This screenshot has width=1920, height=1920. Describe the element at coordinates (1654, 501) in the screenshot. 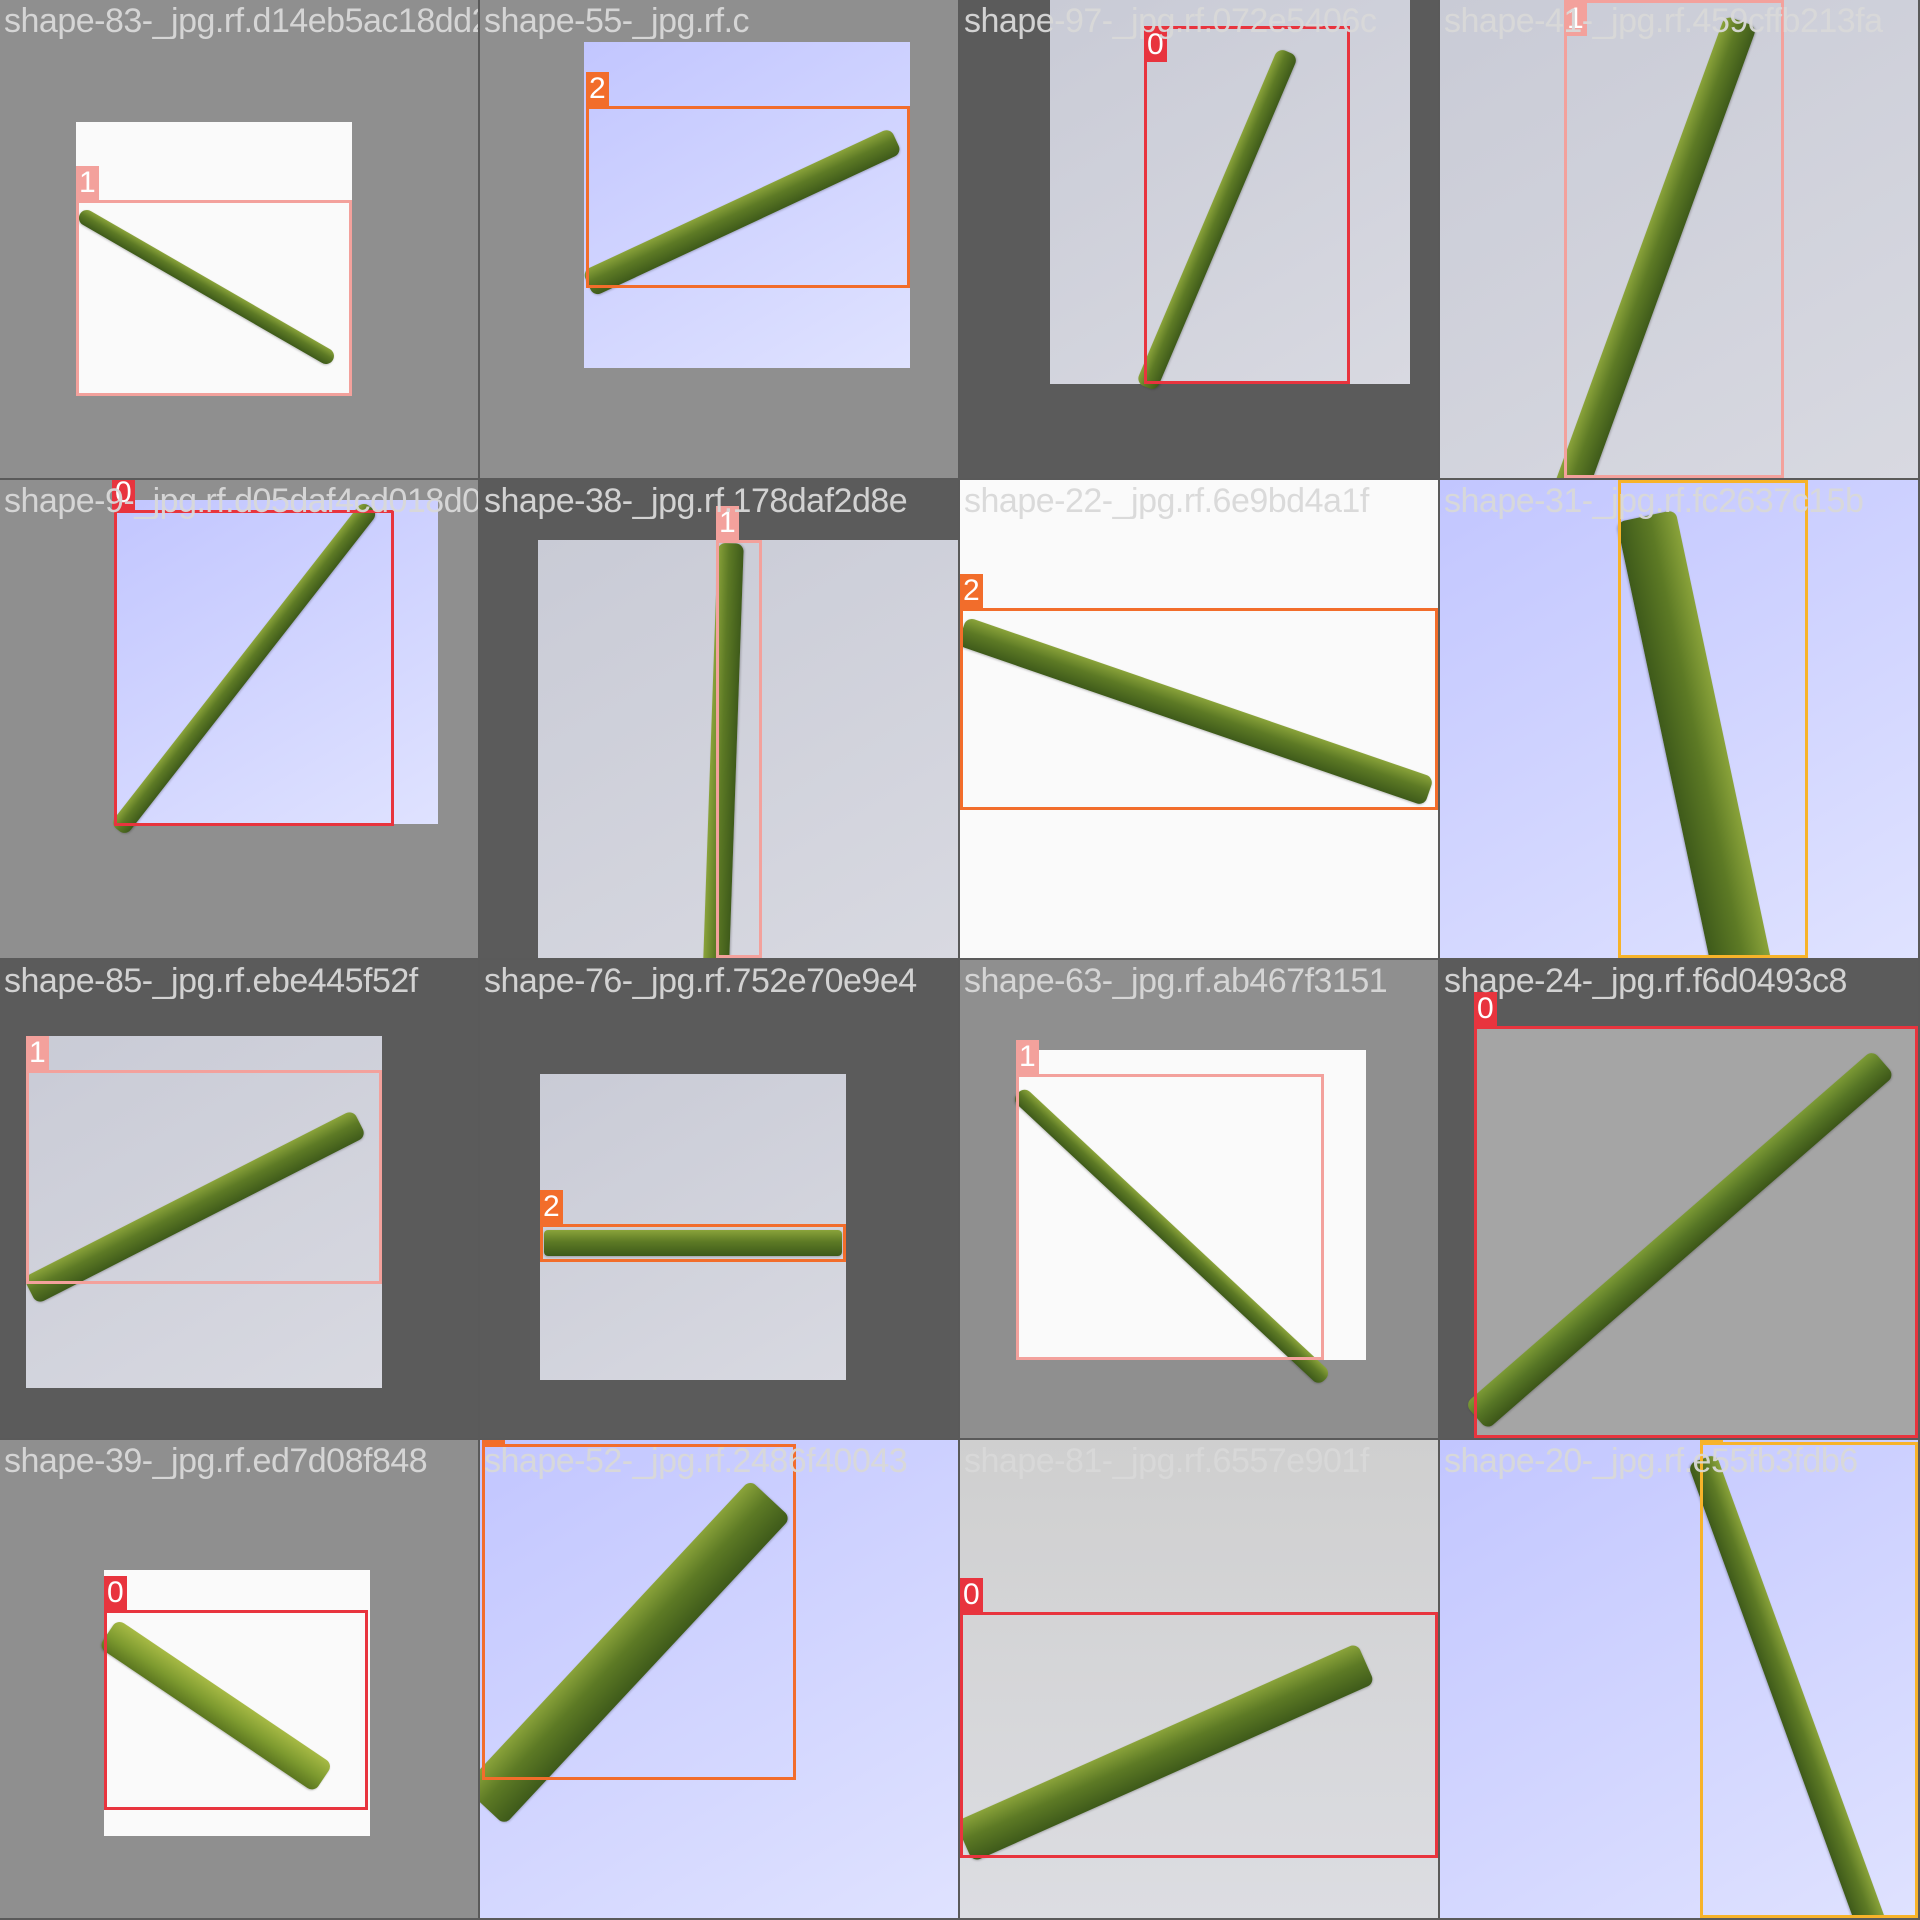

I see `tile-filename: shape-31-_jpg.rf.fc2637c15b` at that location.